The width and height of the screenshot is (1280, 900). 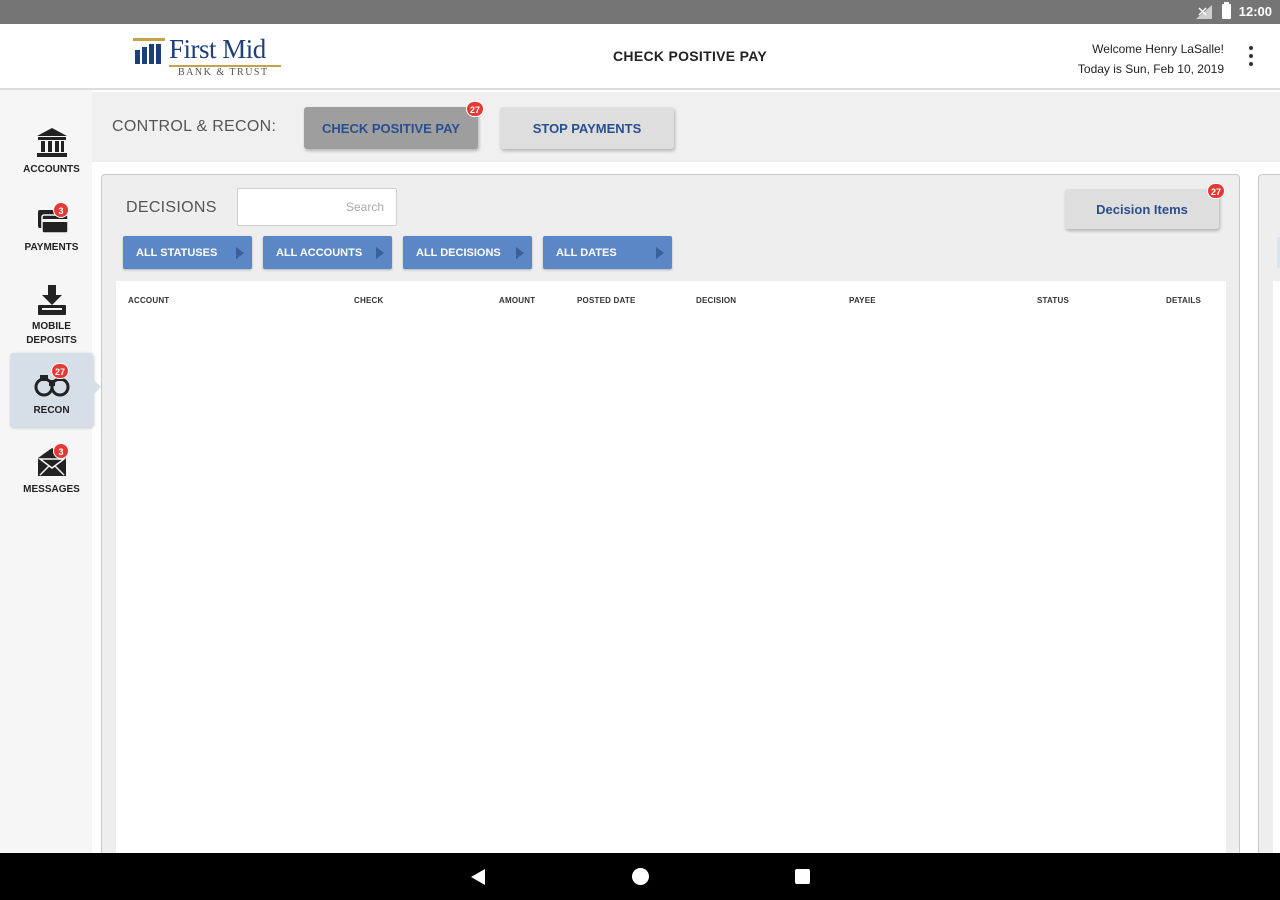 I want to click on logo-bars-icon, so click(x=149, y=51).